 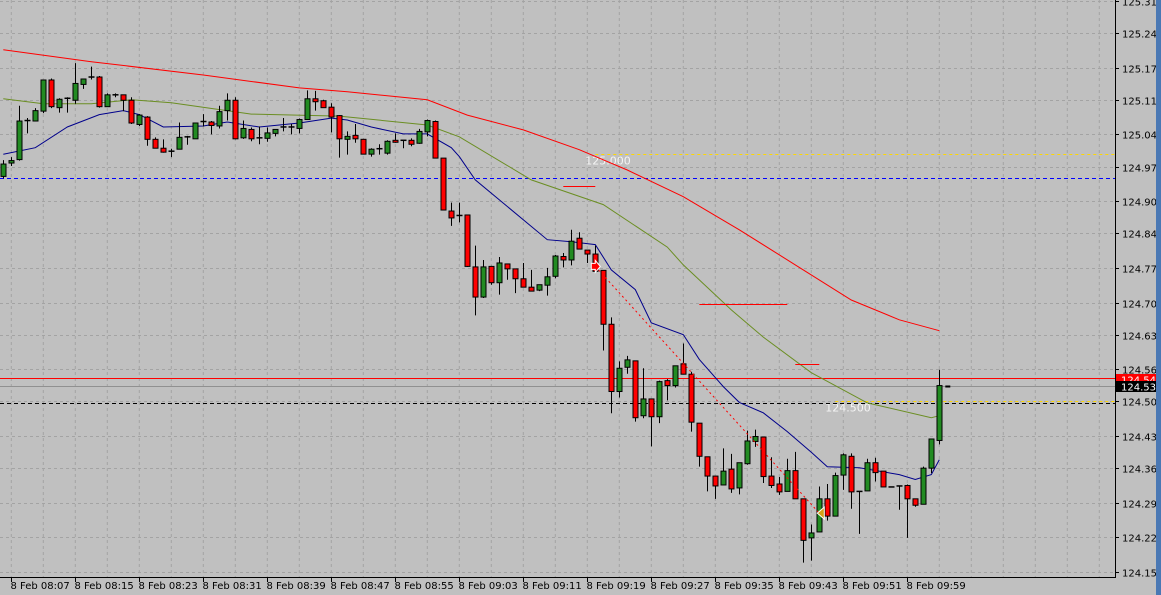 I want to click on time-tick-label: 8 Feb 08:47, so click(x=360, y=586).